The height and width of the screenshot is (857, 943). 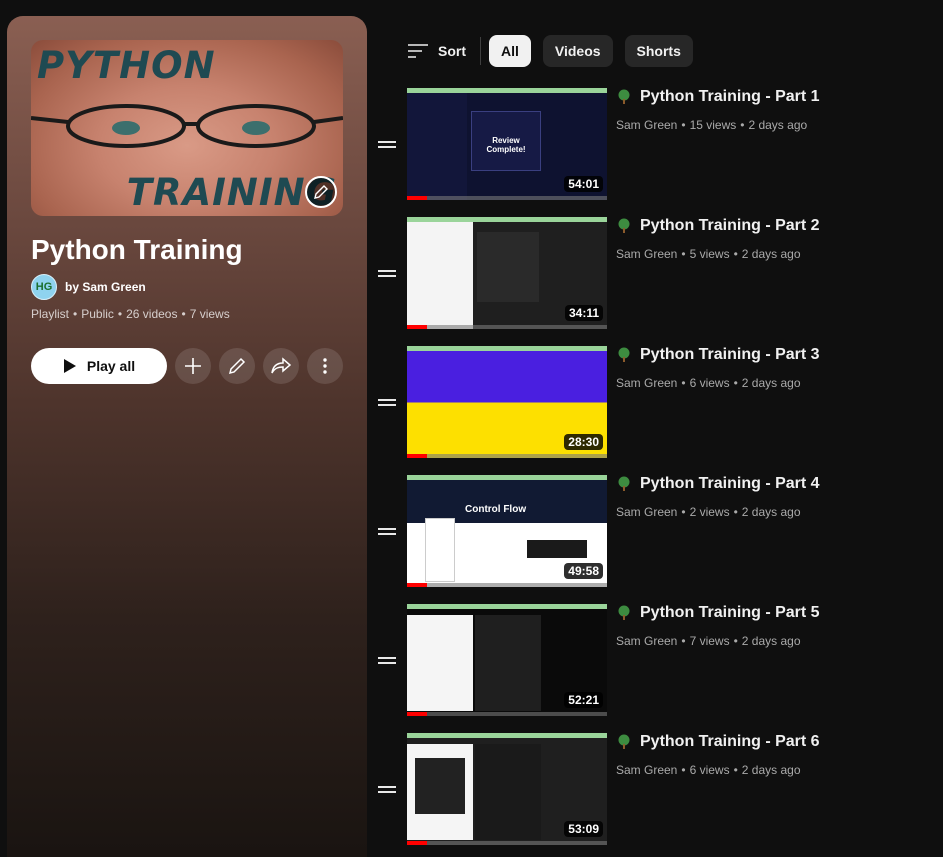 I want to click on playlist-owner: HG by Sam Green, so click(x=88, y=287).